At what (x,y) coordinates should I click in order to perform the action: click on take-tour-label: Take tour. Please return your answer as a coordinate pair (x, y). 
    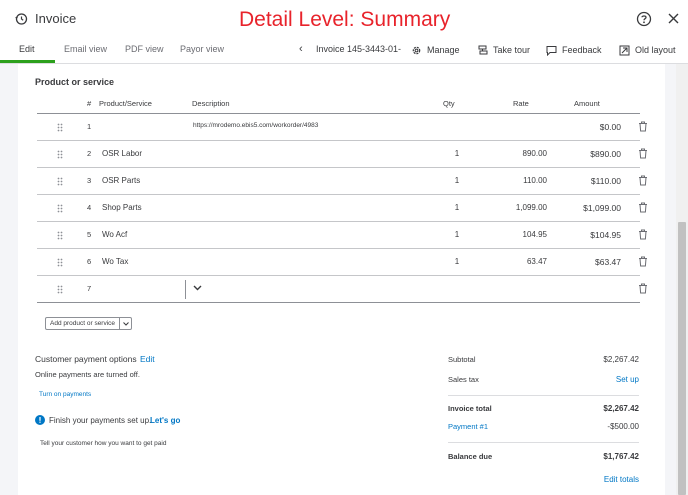
    Looking at the image, I should click on (512, 50).